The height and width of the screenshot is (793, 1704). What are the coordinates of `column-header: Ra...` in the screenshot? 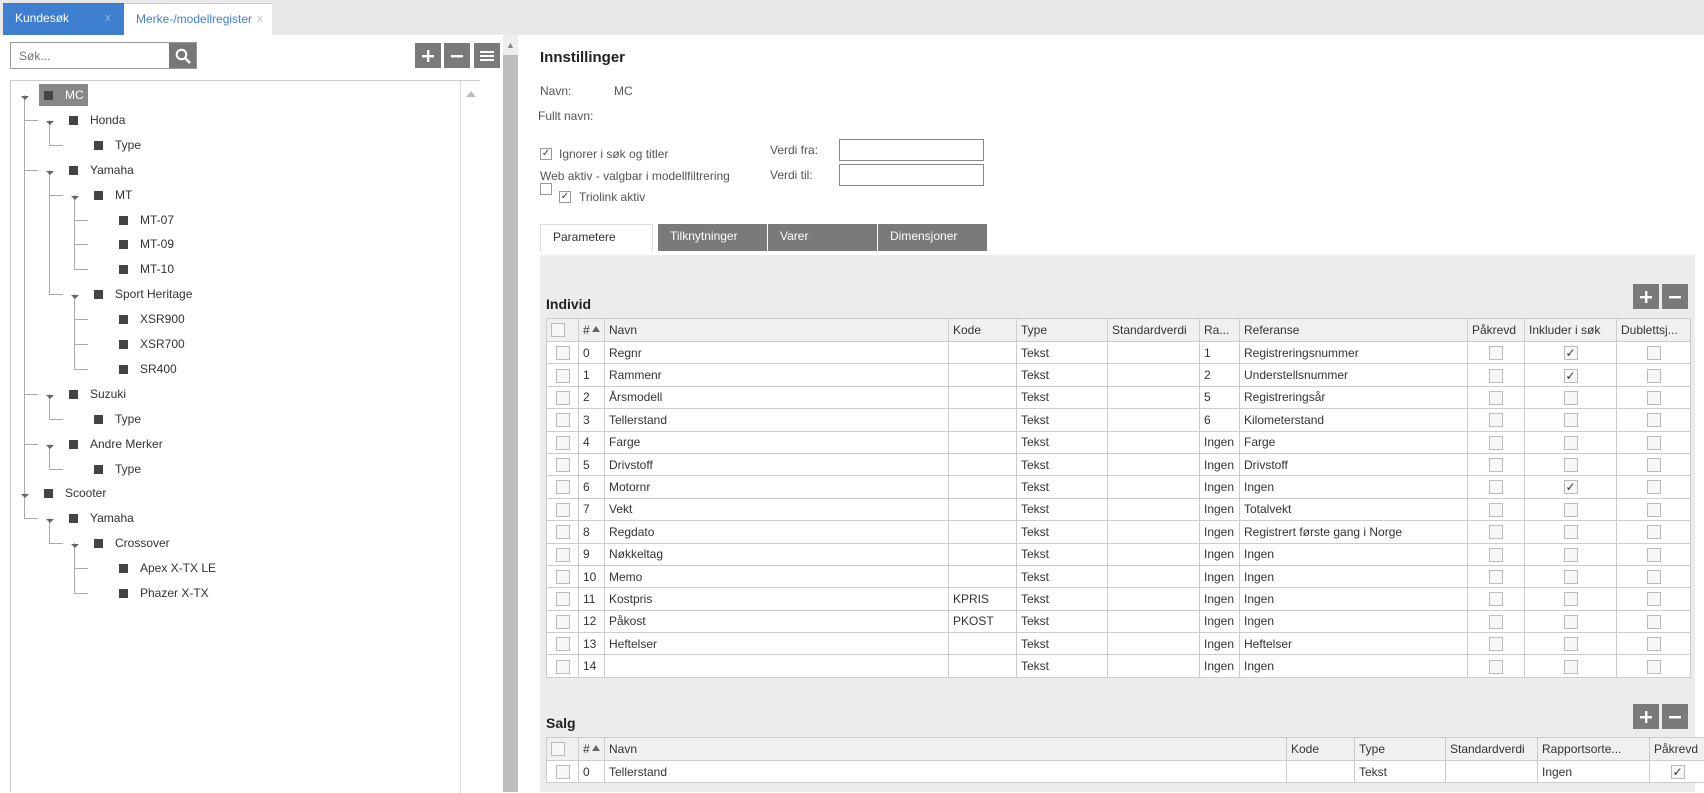 It's located at (1220, 330).